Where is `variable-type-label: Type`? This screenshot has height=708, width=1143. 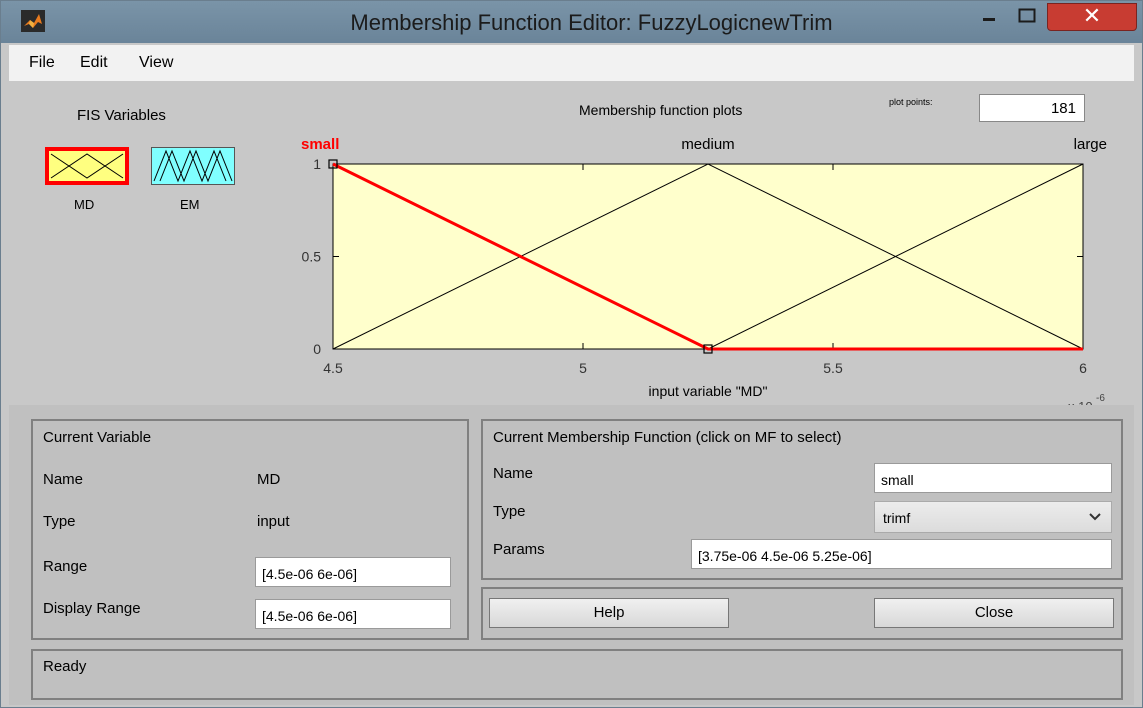
variable-type-label: Type is located at coordinates (59, 521).